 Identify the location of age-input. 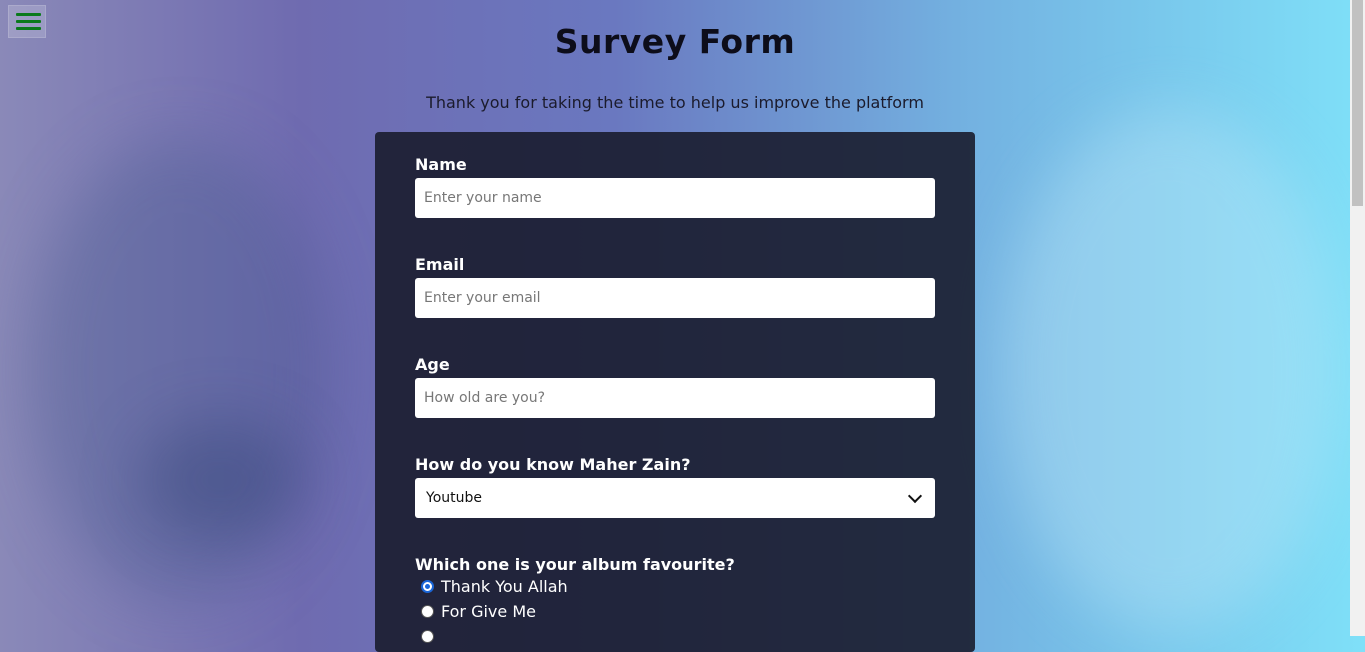
(675, 398).